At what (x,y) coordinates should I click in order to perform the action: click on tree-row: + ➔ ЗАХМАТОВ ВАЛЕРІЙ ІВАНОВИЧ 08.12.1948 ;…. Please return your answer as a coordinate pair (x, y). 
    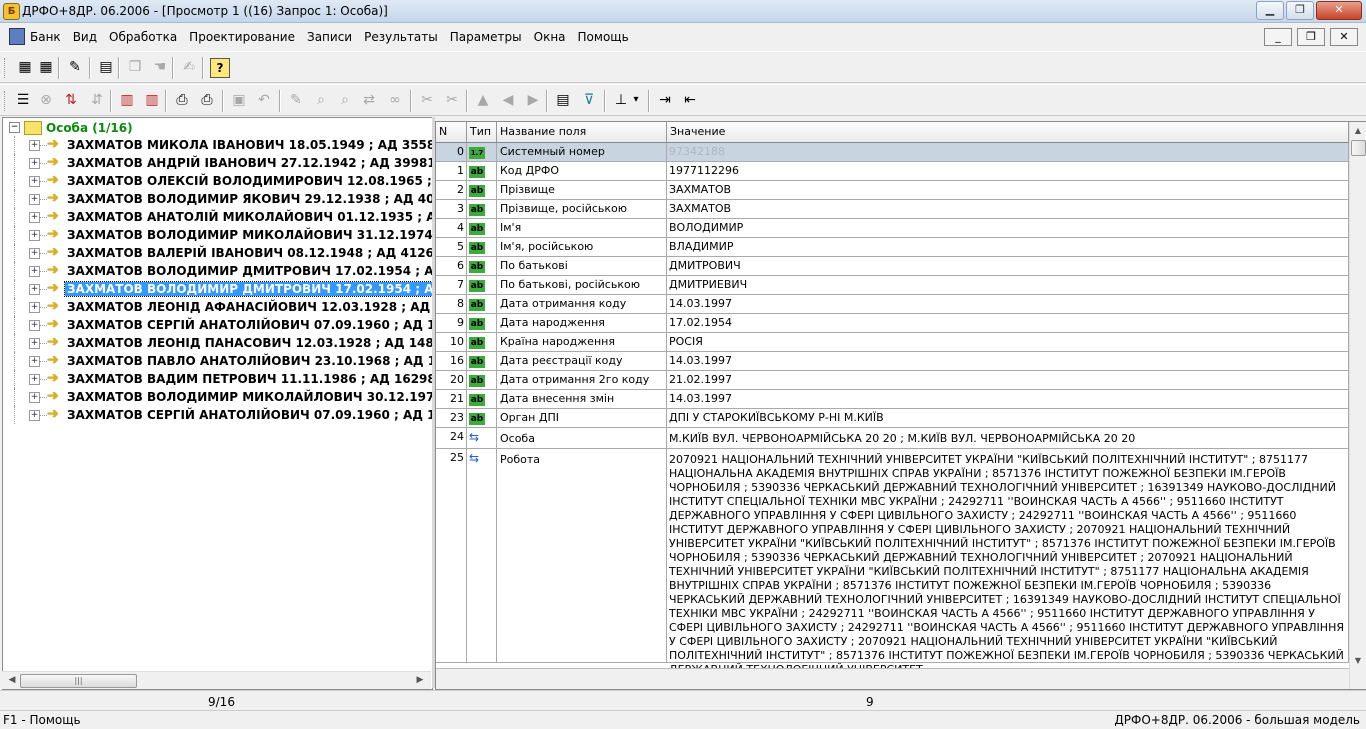
    Looking at the image, I should click on (217, 253).